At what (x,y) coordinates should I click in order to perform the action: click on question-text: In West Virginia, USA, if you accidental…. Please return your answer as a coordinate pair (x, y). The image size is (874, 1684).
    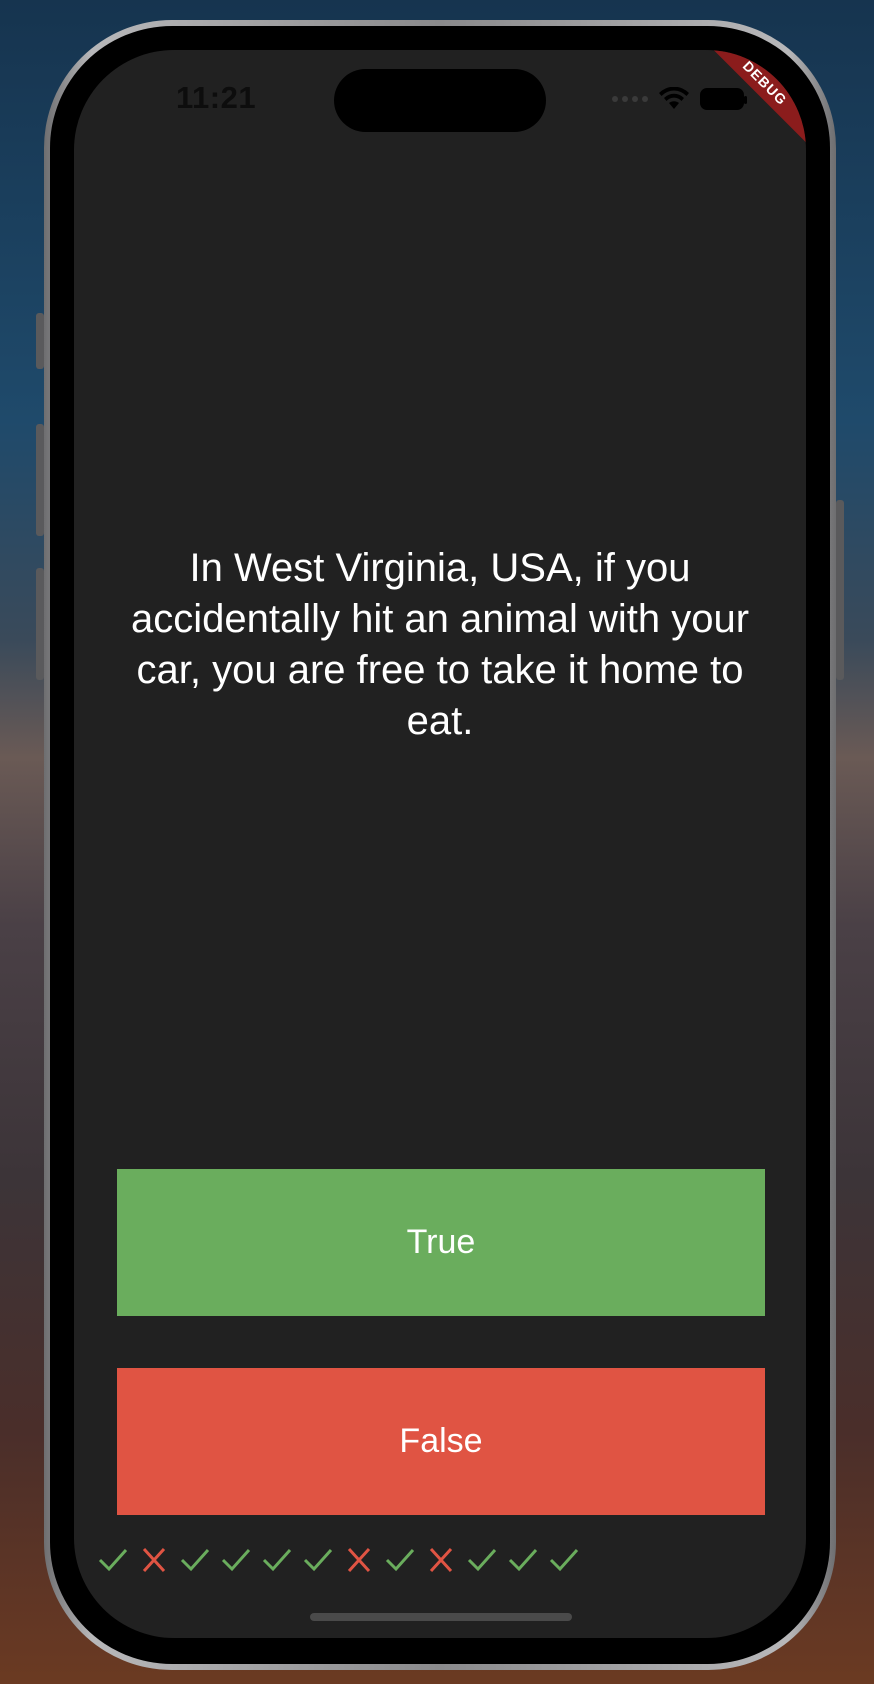
    Looking at the image, I should click on (440, 644).